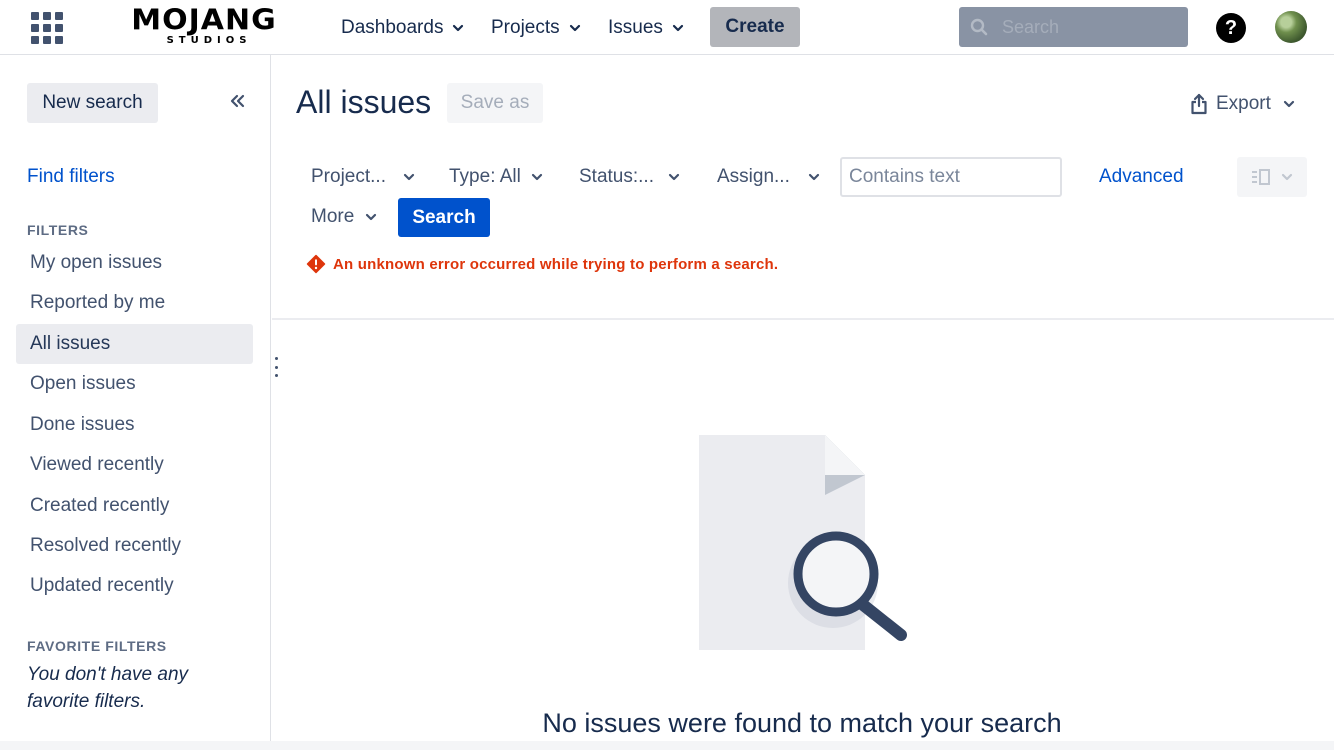  I want to click on list-view-icon, so click(1261, 177).